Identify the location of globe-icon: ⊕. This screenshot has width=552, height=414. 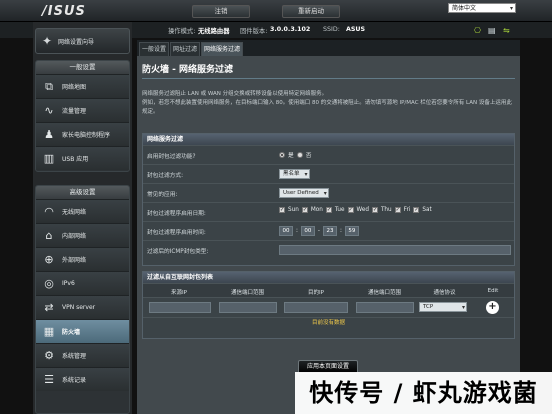
(49, 259).